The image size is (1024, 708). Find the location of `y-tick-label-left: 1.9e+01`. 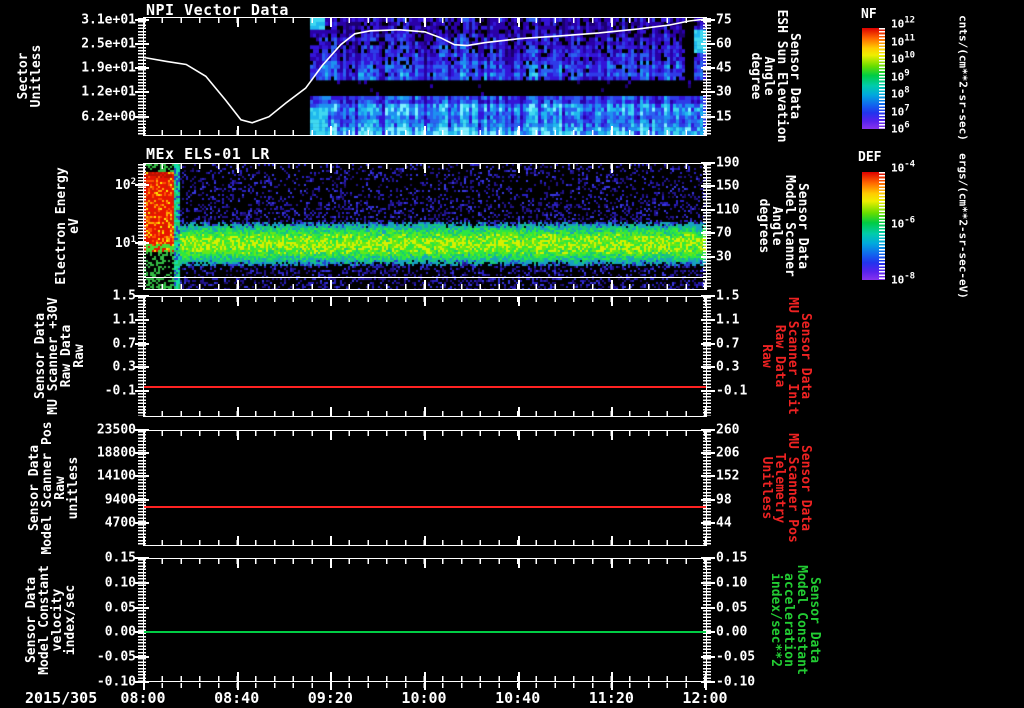

y-tick-label-left: 1.9e+01 is located at coordinates (108, 68).